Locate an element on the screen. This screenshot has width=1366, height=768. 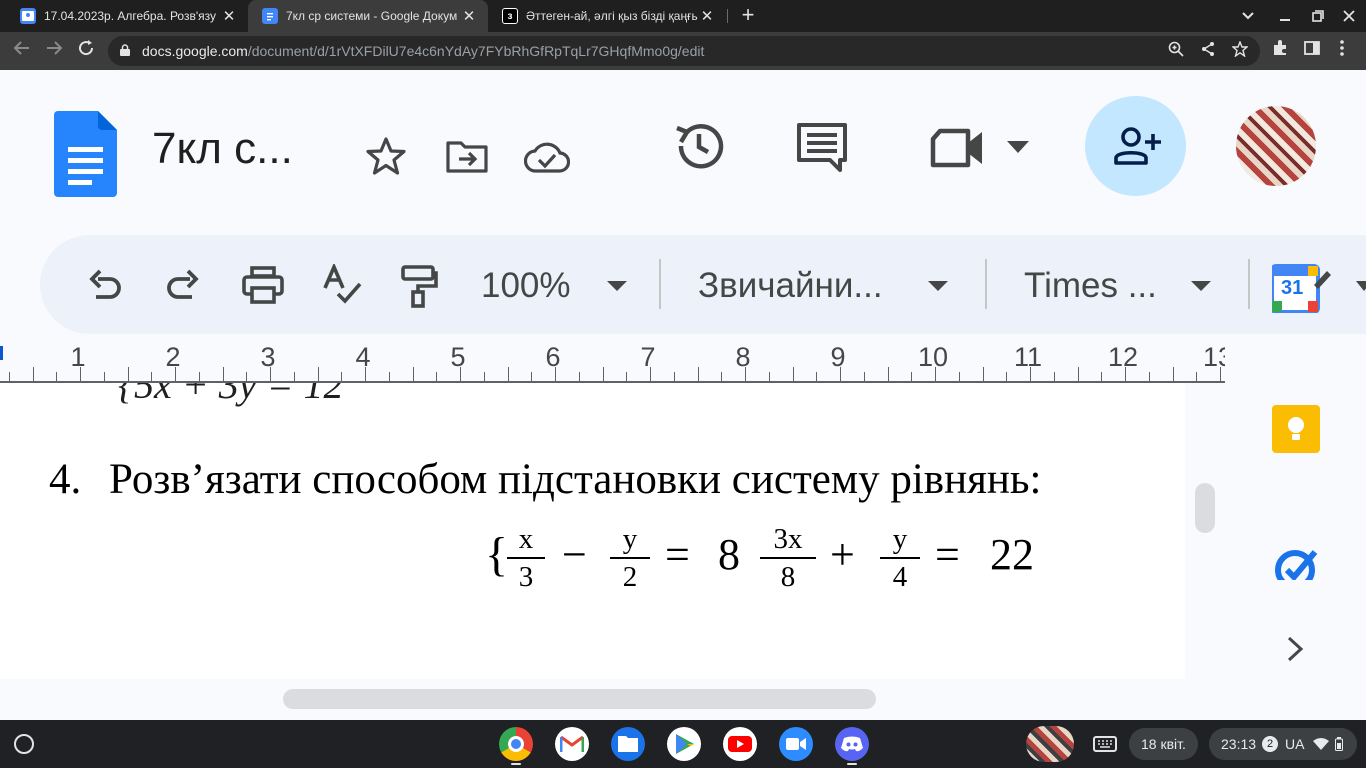
move-folder-icon is located at coordinates (467, 159).